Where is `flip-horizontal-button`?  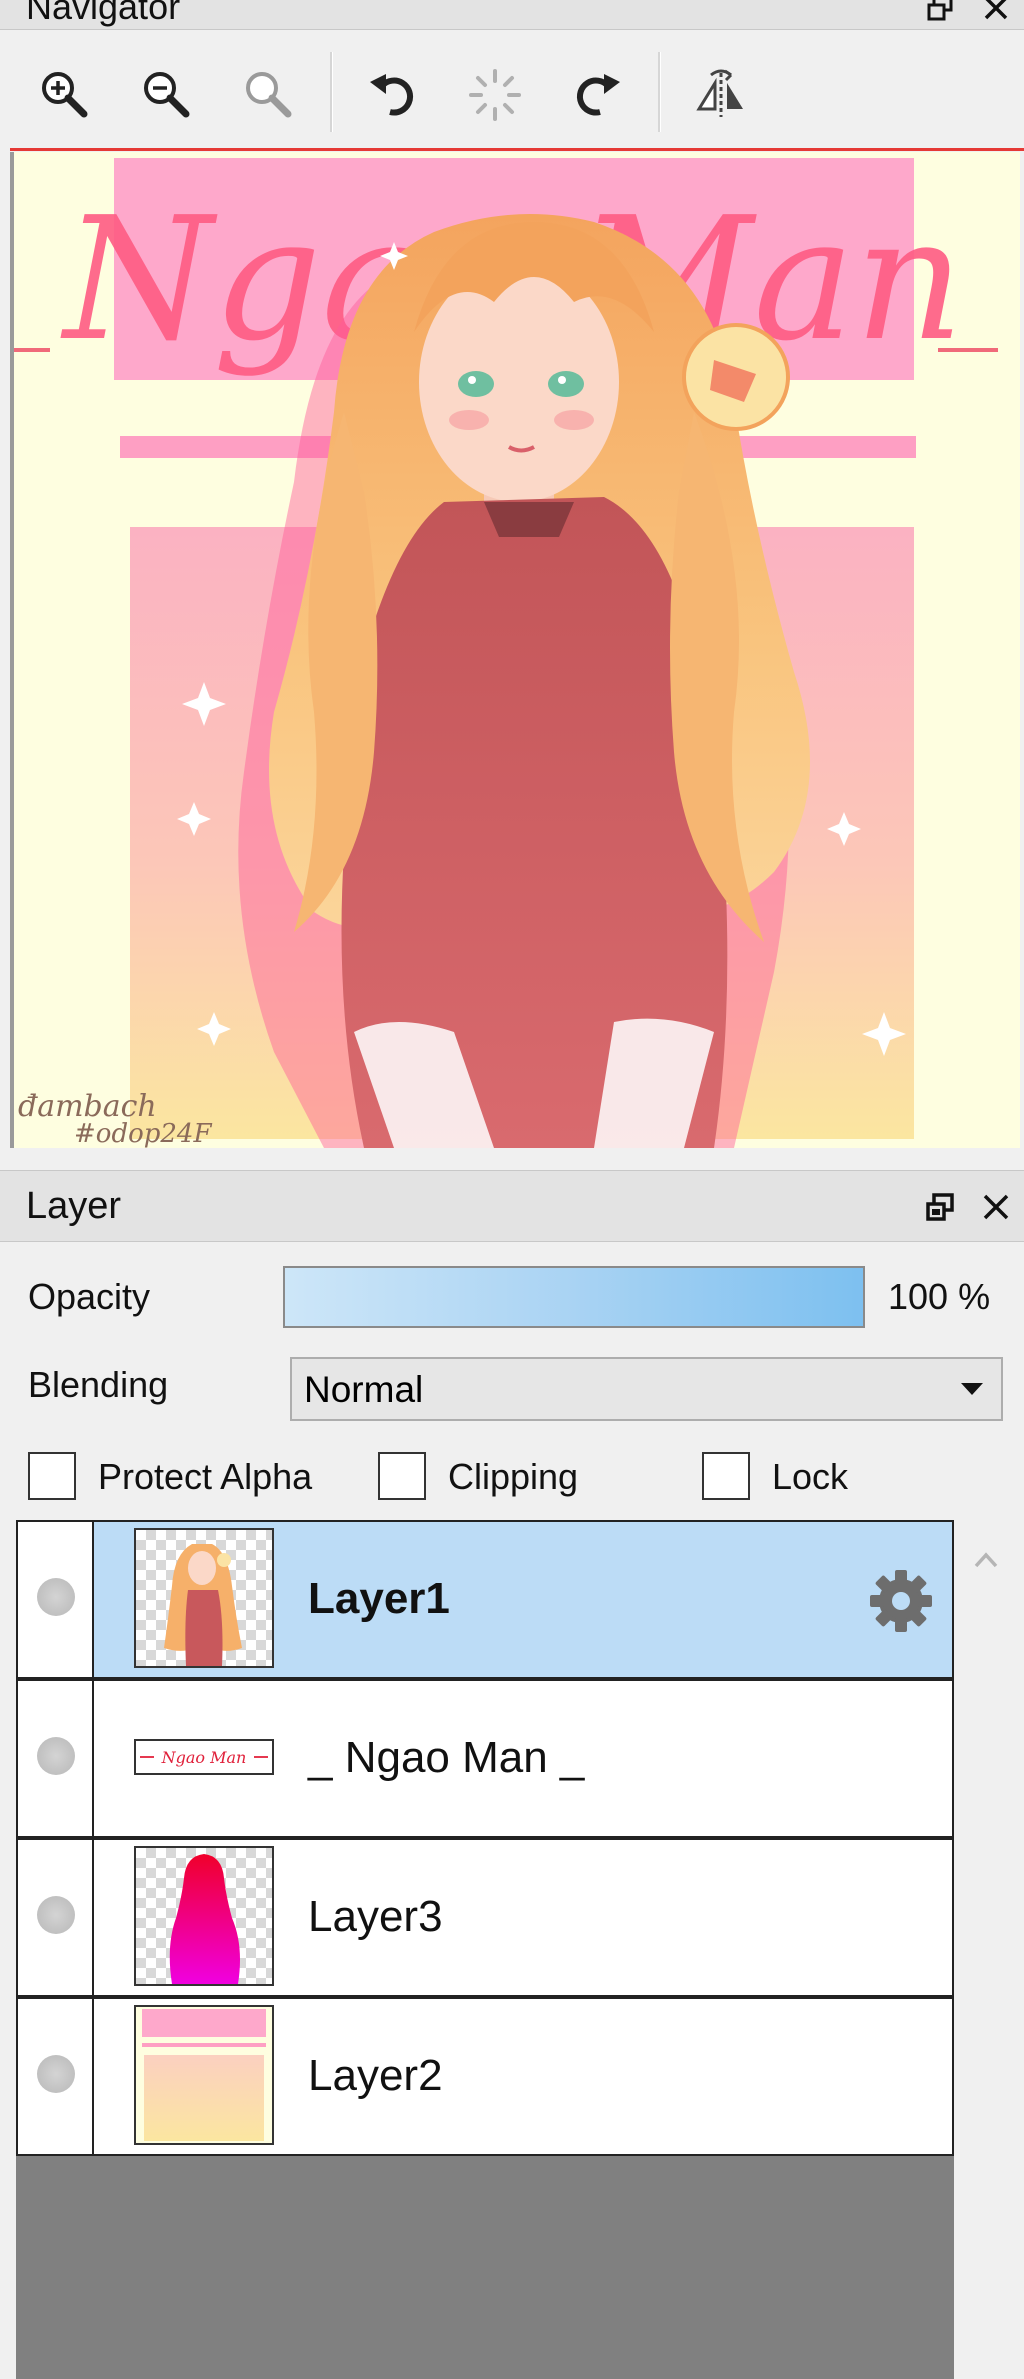
flip-horizontal-button is located at coordinates (721, 95).